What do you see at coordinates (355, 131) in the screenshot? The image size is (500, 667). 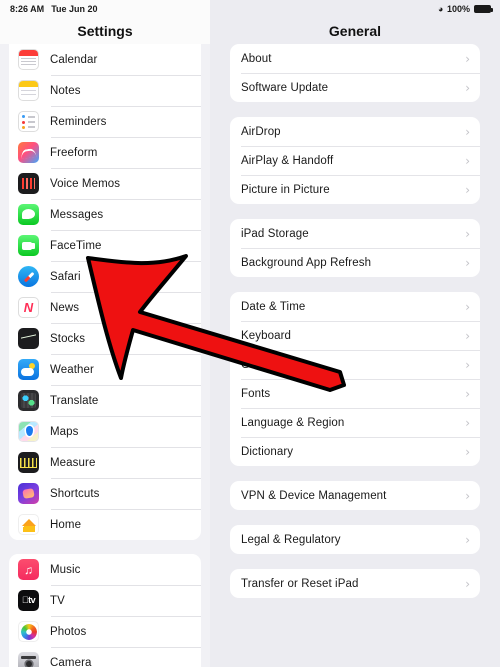 I see `detail-item-airdrop: AirDrop ›` at bounding box center [355, 131].